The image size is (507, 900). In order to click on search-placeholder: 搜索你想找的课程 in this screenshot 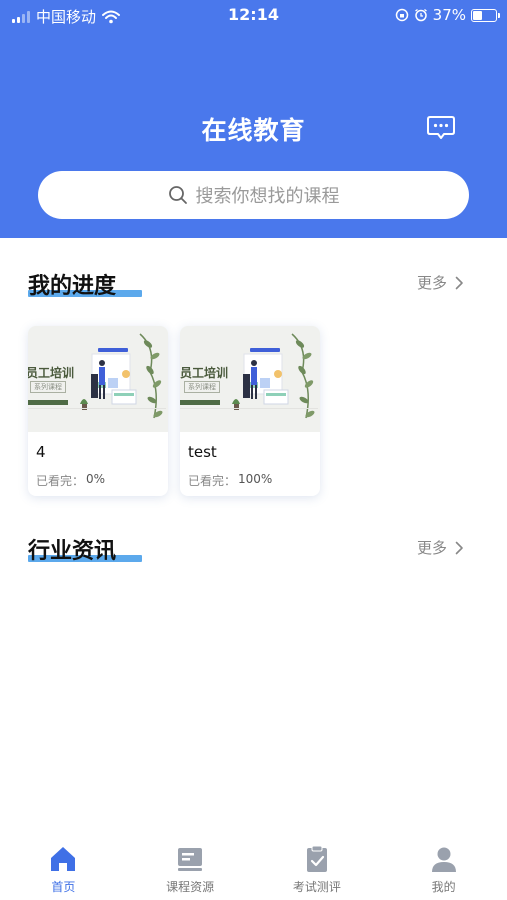, I will do `click(267, 196)`.